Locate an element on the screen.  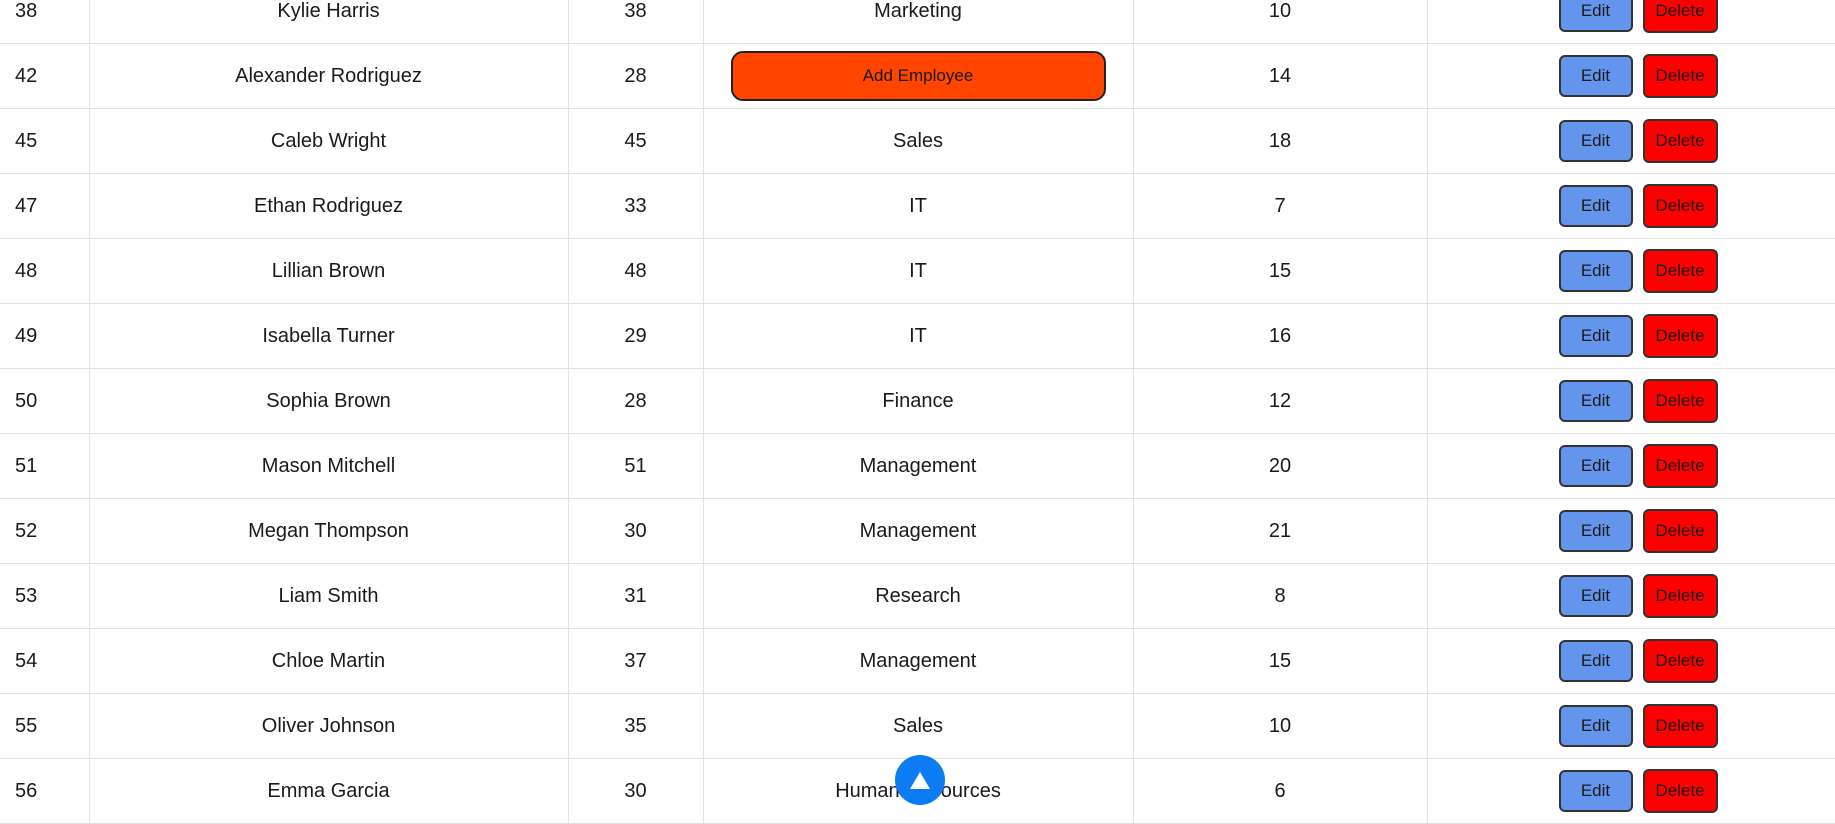
employee-age-cell: 38 is located at coordinates (635, 22).